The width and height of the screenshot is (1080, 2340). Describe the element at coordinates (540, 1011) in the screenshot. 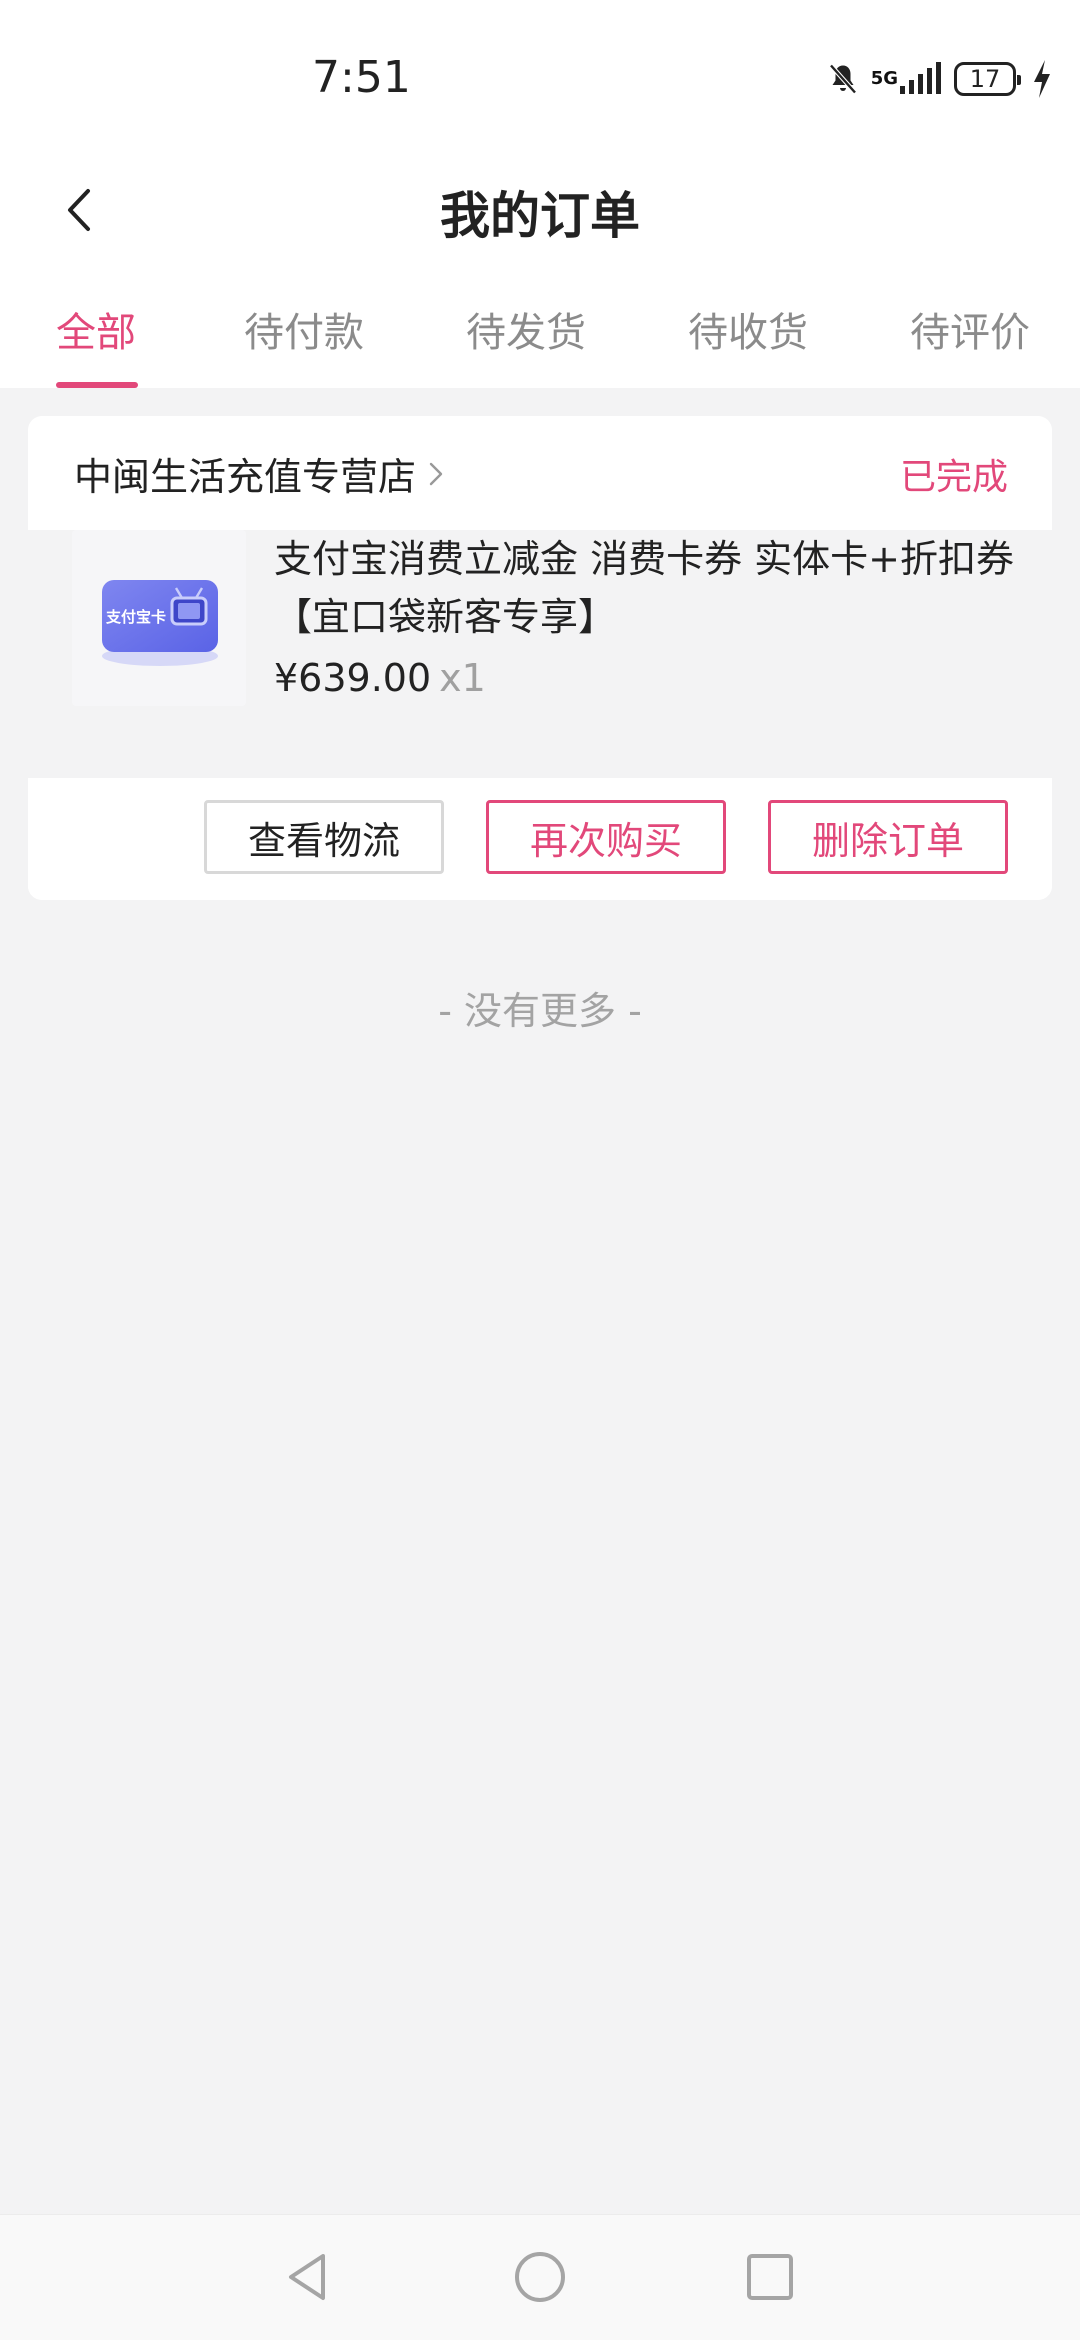

I see `no-more-text: - 没有更多 -` at that location.